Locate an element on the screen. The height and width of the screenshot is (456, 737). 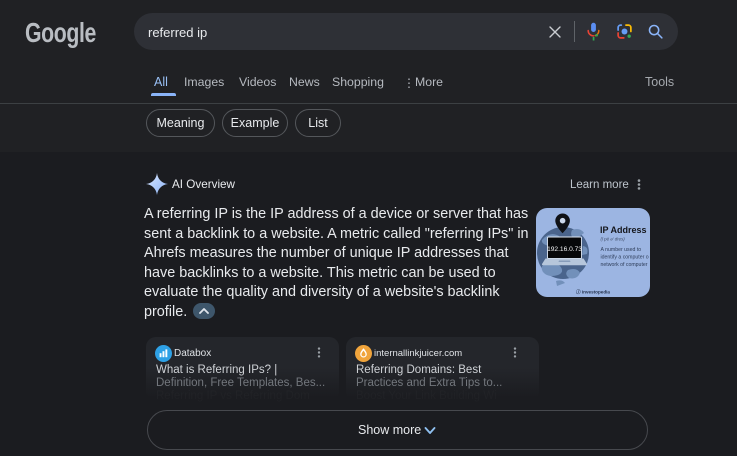
svg-text: A number used to is located at coordinates (621, 250).